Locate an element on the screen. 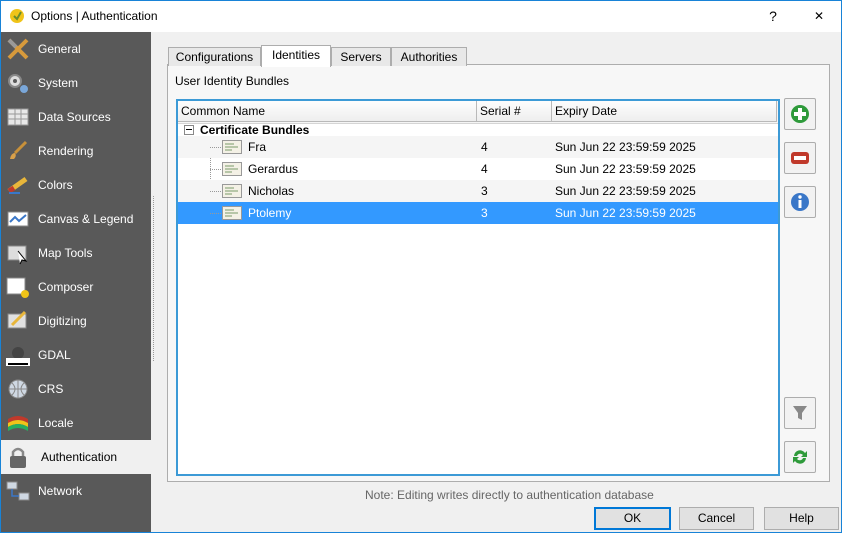 The image size is (842, 533). cell-common-name: Fra is located at coordinates (257, 147).